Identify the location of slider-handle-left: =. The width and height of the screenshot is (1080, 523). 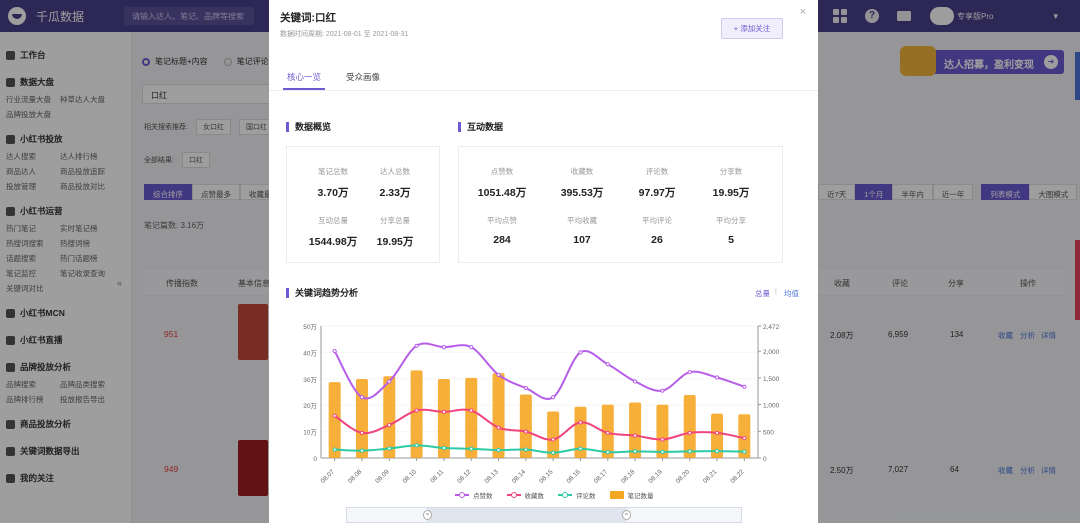
(427, 515).